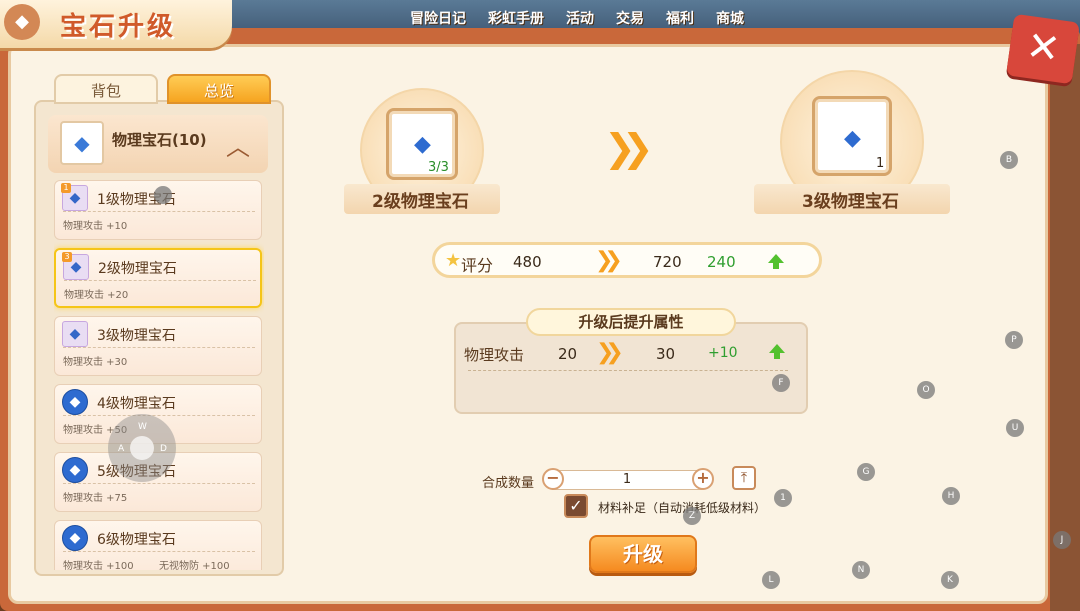 The image size is (1080, 611). I want to click on quantity-label: 合成数量, so click(508, 483).